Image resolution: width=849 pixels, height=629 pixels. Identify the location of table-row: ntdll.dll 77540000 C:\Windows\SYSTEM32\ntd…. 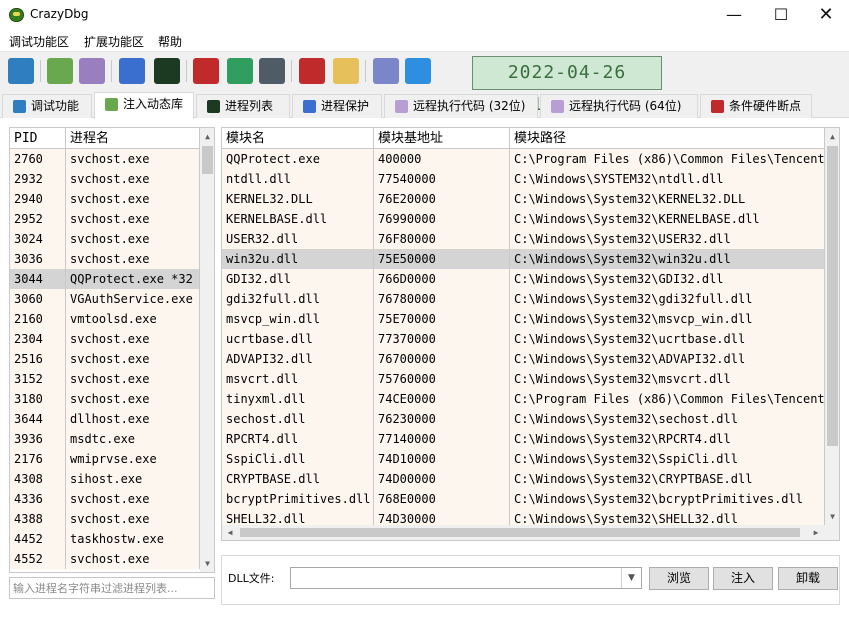
(523, 179).